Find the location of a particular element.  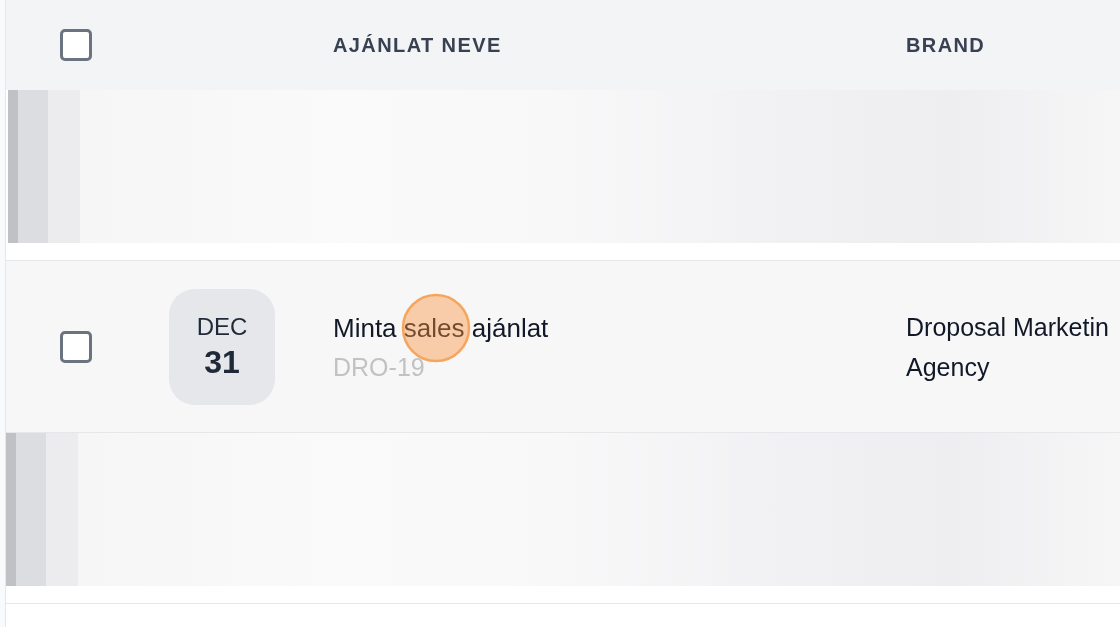

date-day: 31 is located at coordinates (222, 361).